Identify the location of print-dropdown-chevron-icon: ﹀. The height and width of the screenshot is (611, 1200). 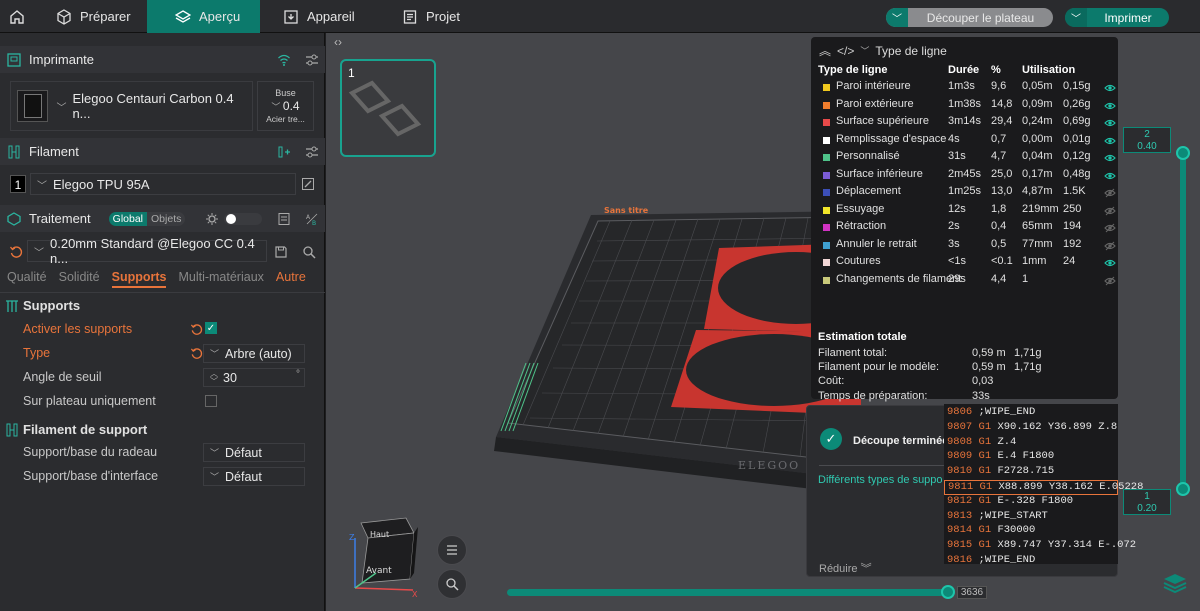
(1076, 17).